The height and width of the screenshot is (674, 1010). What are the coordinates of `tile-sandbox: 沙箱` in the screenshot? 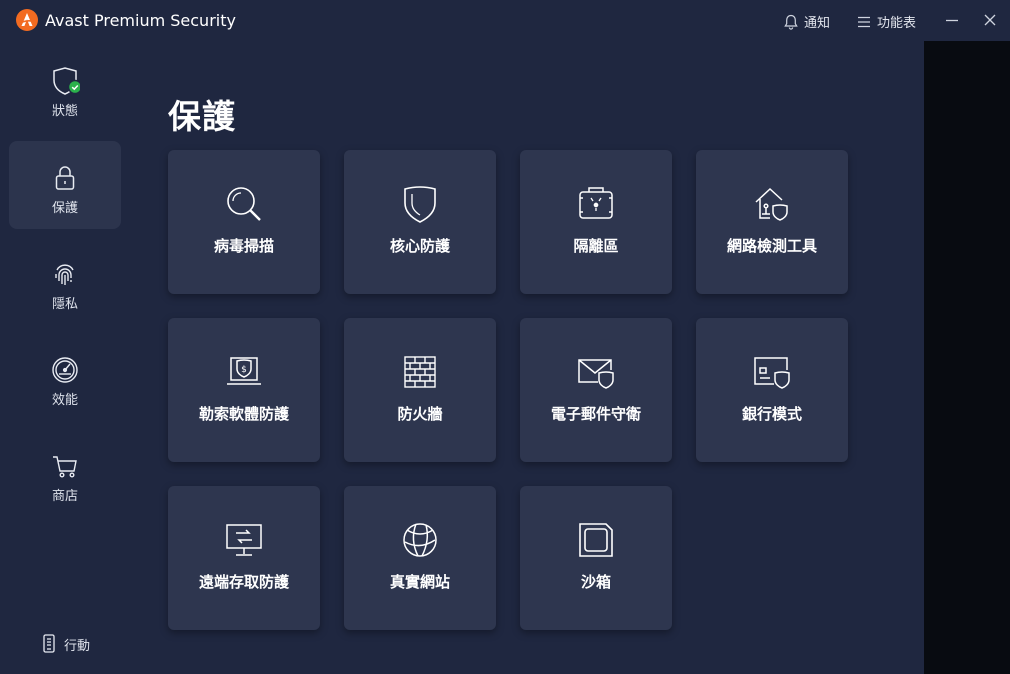 It's located at (596, 558).